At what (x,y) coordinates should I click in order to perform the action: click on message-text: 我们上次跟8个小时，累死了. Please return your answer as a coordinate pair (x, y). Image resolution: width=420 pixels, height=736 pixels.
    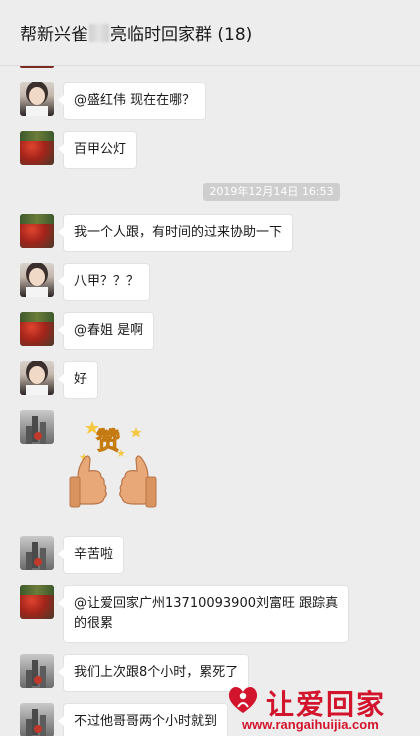
    Looking at the image, I should click on (156, 672).